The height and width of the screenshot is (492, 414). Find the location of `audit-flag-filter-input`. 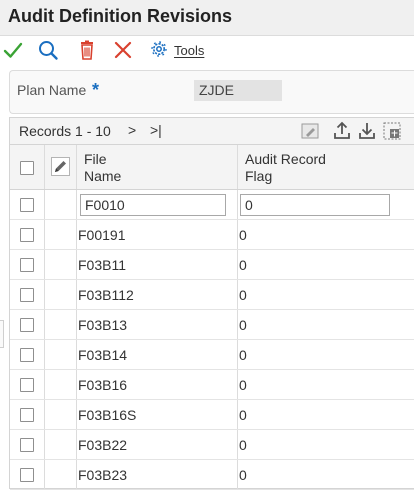

audit-flag-filter-input is located at coordinates (315, 205).